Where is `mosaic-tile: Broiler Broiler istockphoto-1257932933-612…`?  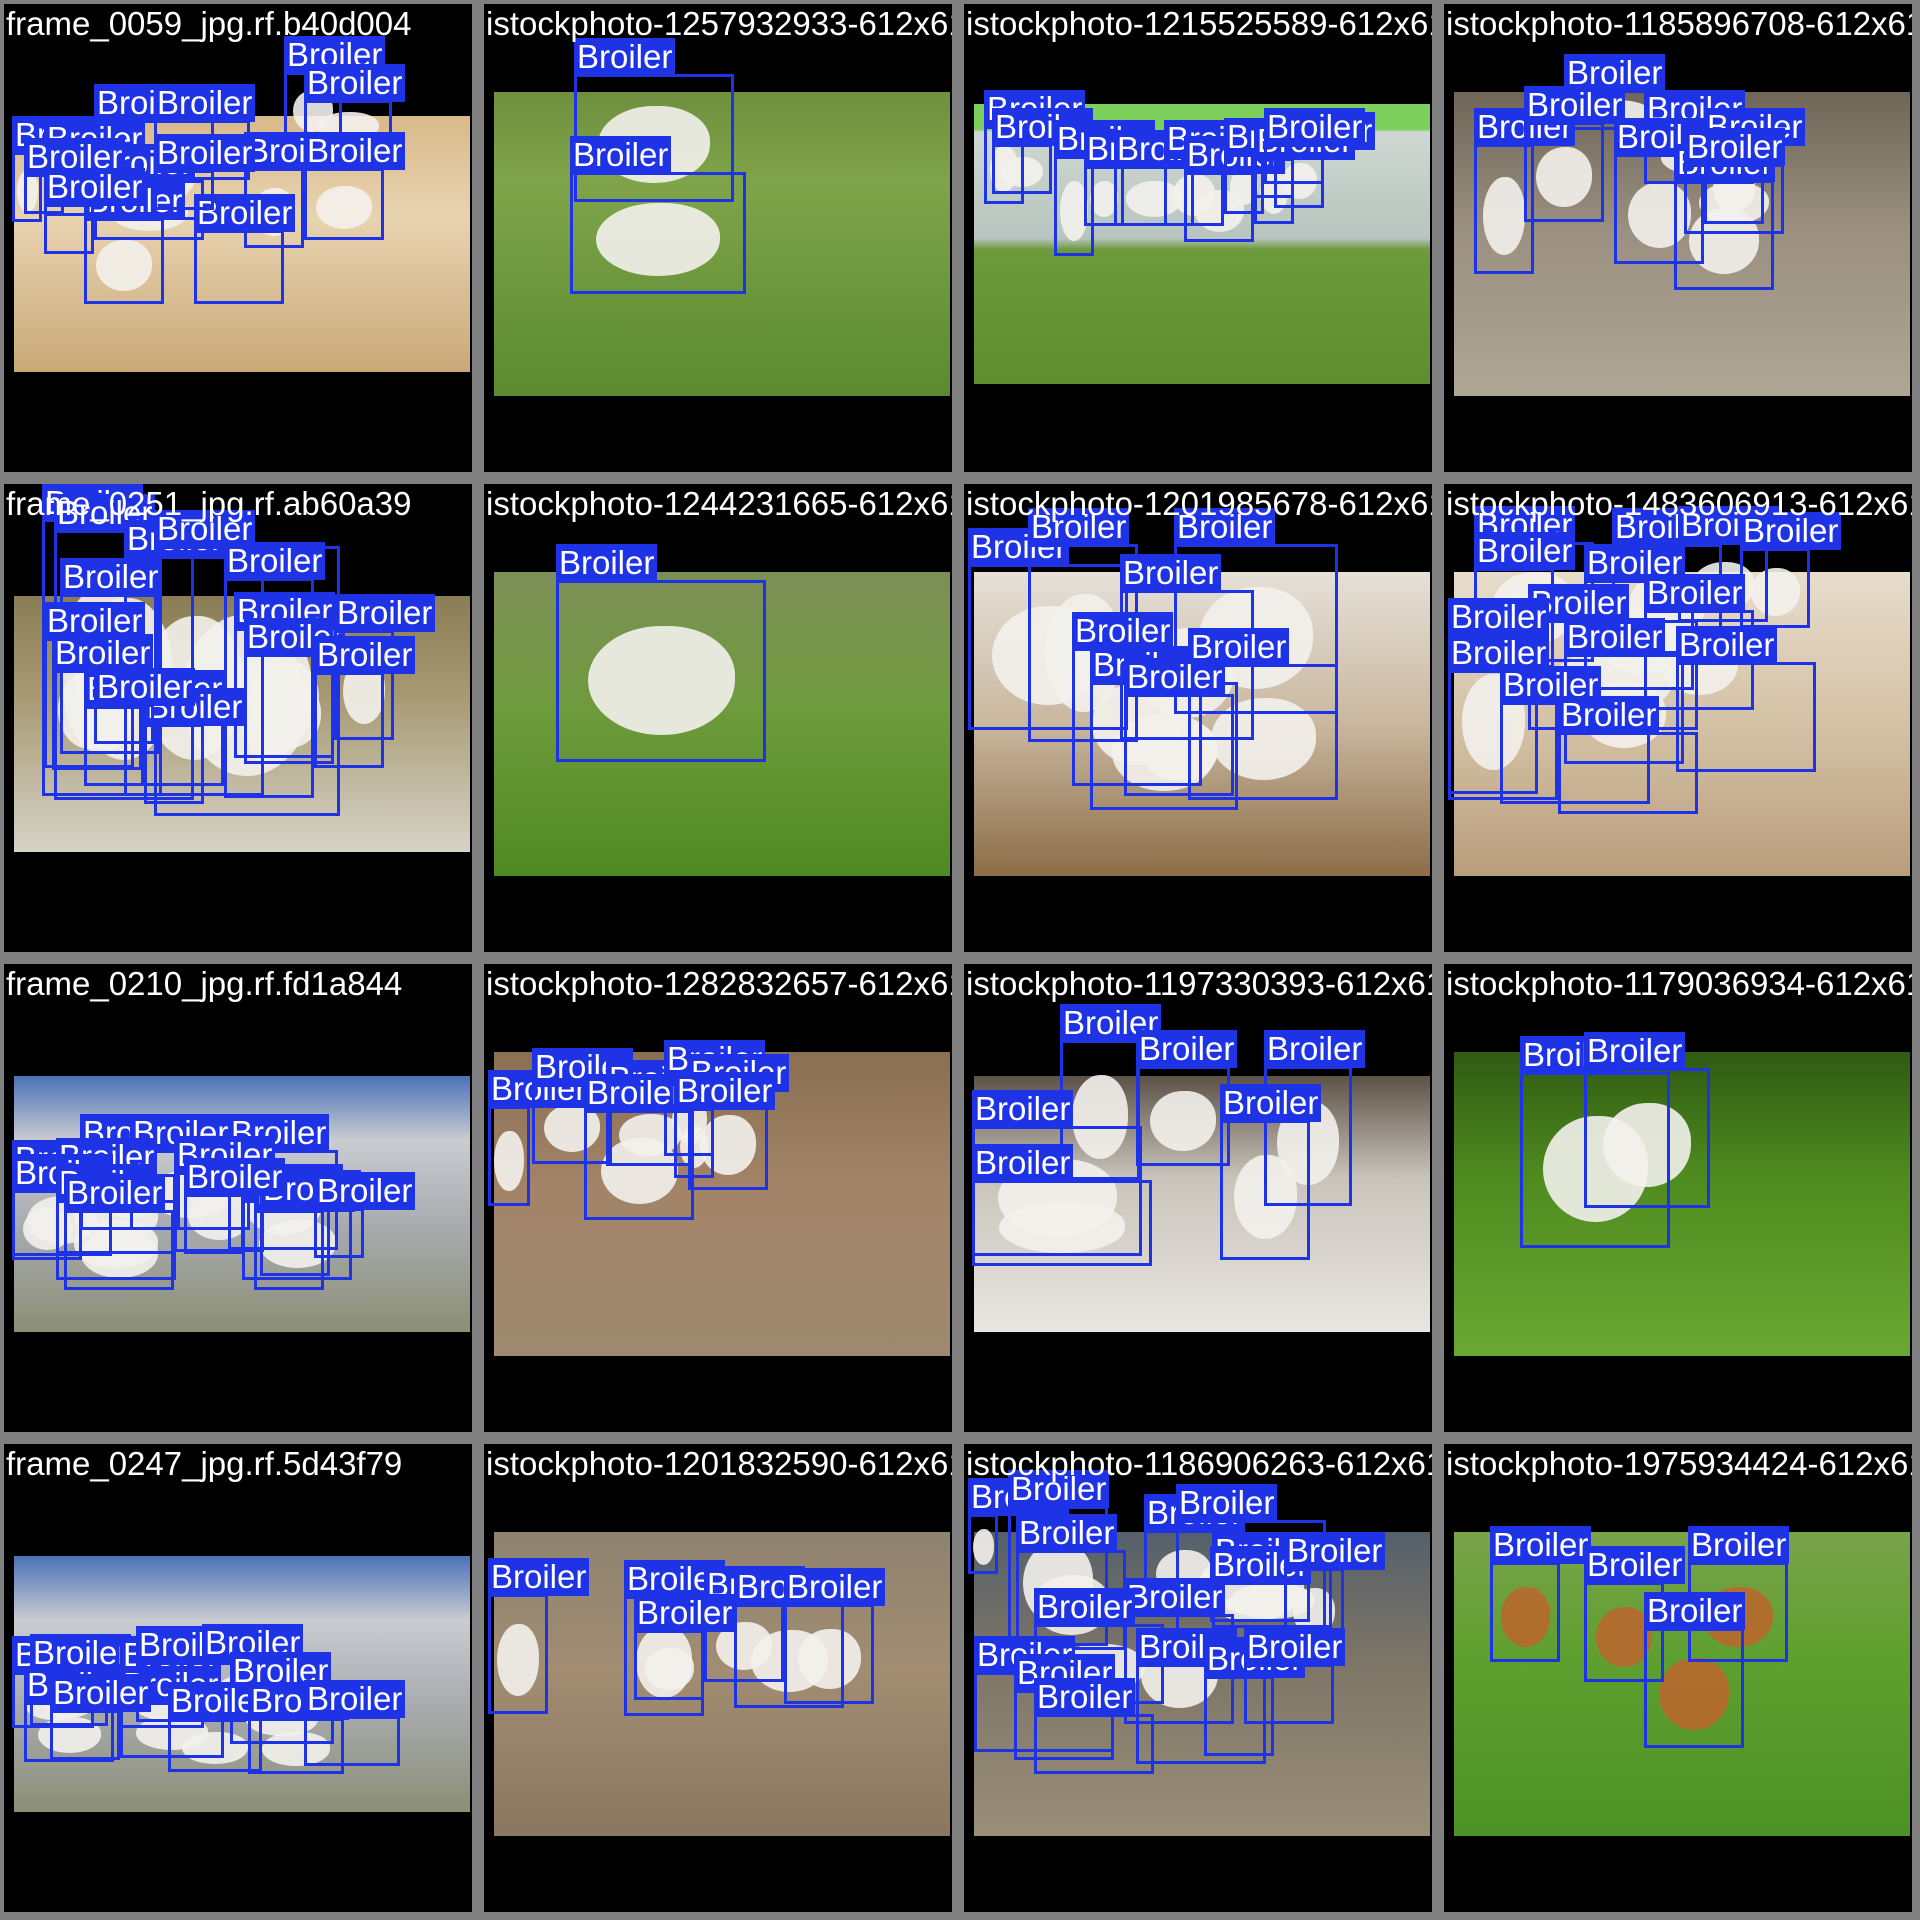
mosaic-tile: Broiler Broiler istockphoto-1257932933-612… is located at coordinates (718, 238).